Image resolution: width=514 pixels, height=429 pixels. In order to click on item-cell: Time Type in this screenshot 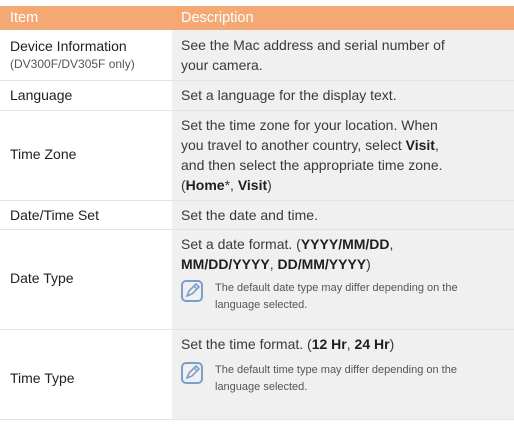, I will do `click(86, 374)`.